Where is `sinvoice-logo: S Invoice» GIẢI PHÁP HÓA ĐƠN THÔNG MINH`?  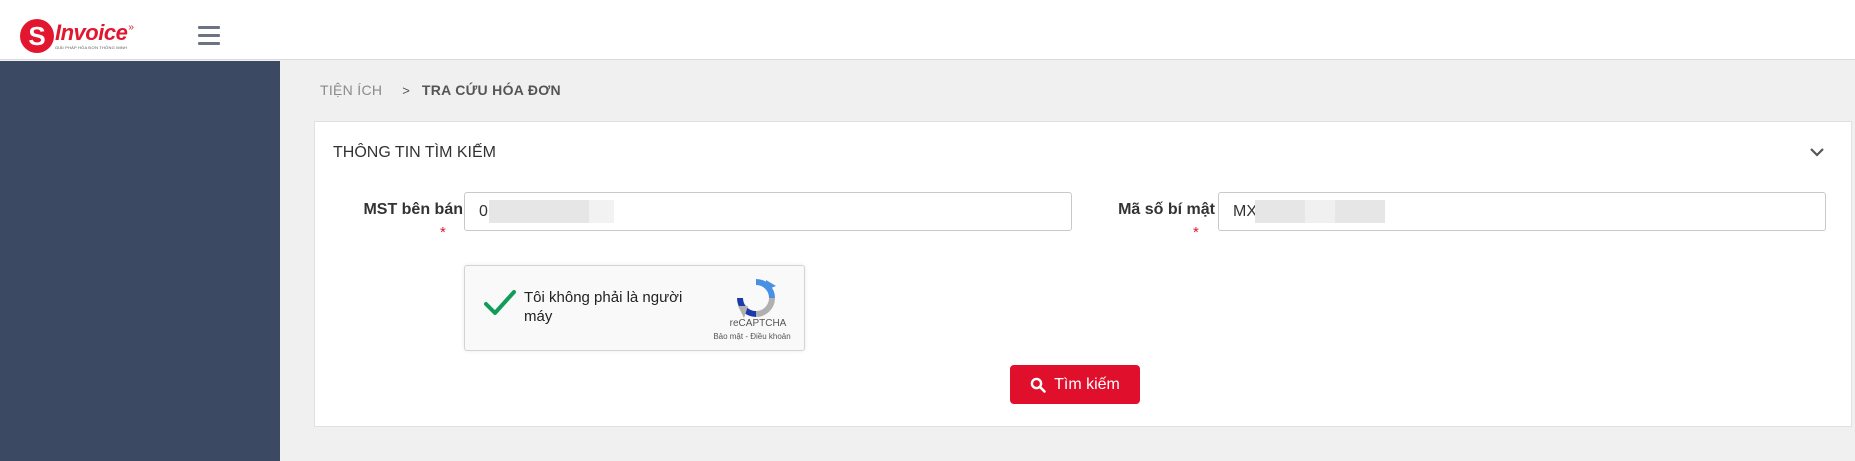 sinvoice-logo: S Invoice» GIẢI PHÁP HÓA ĐƠN THÔNG MINH is located at coordinates (77, 36).